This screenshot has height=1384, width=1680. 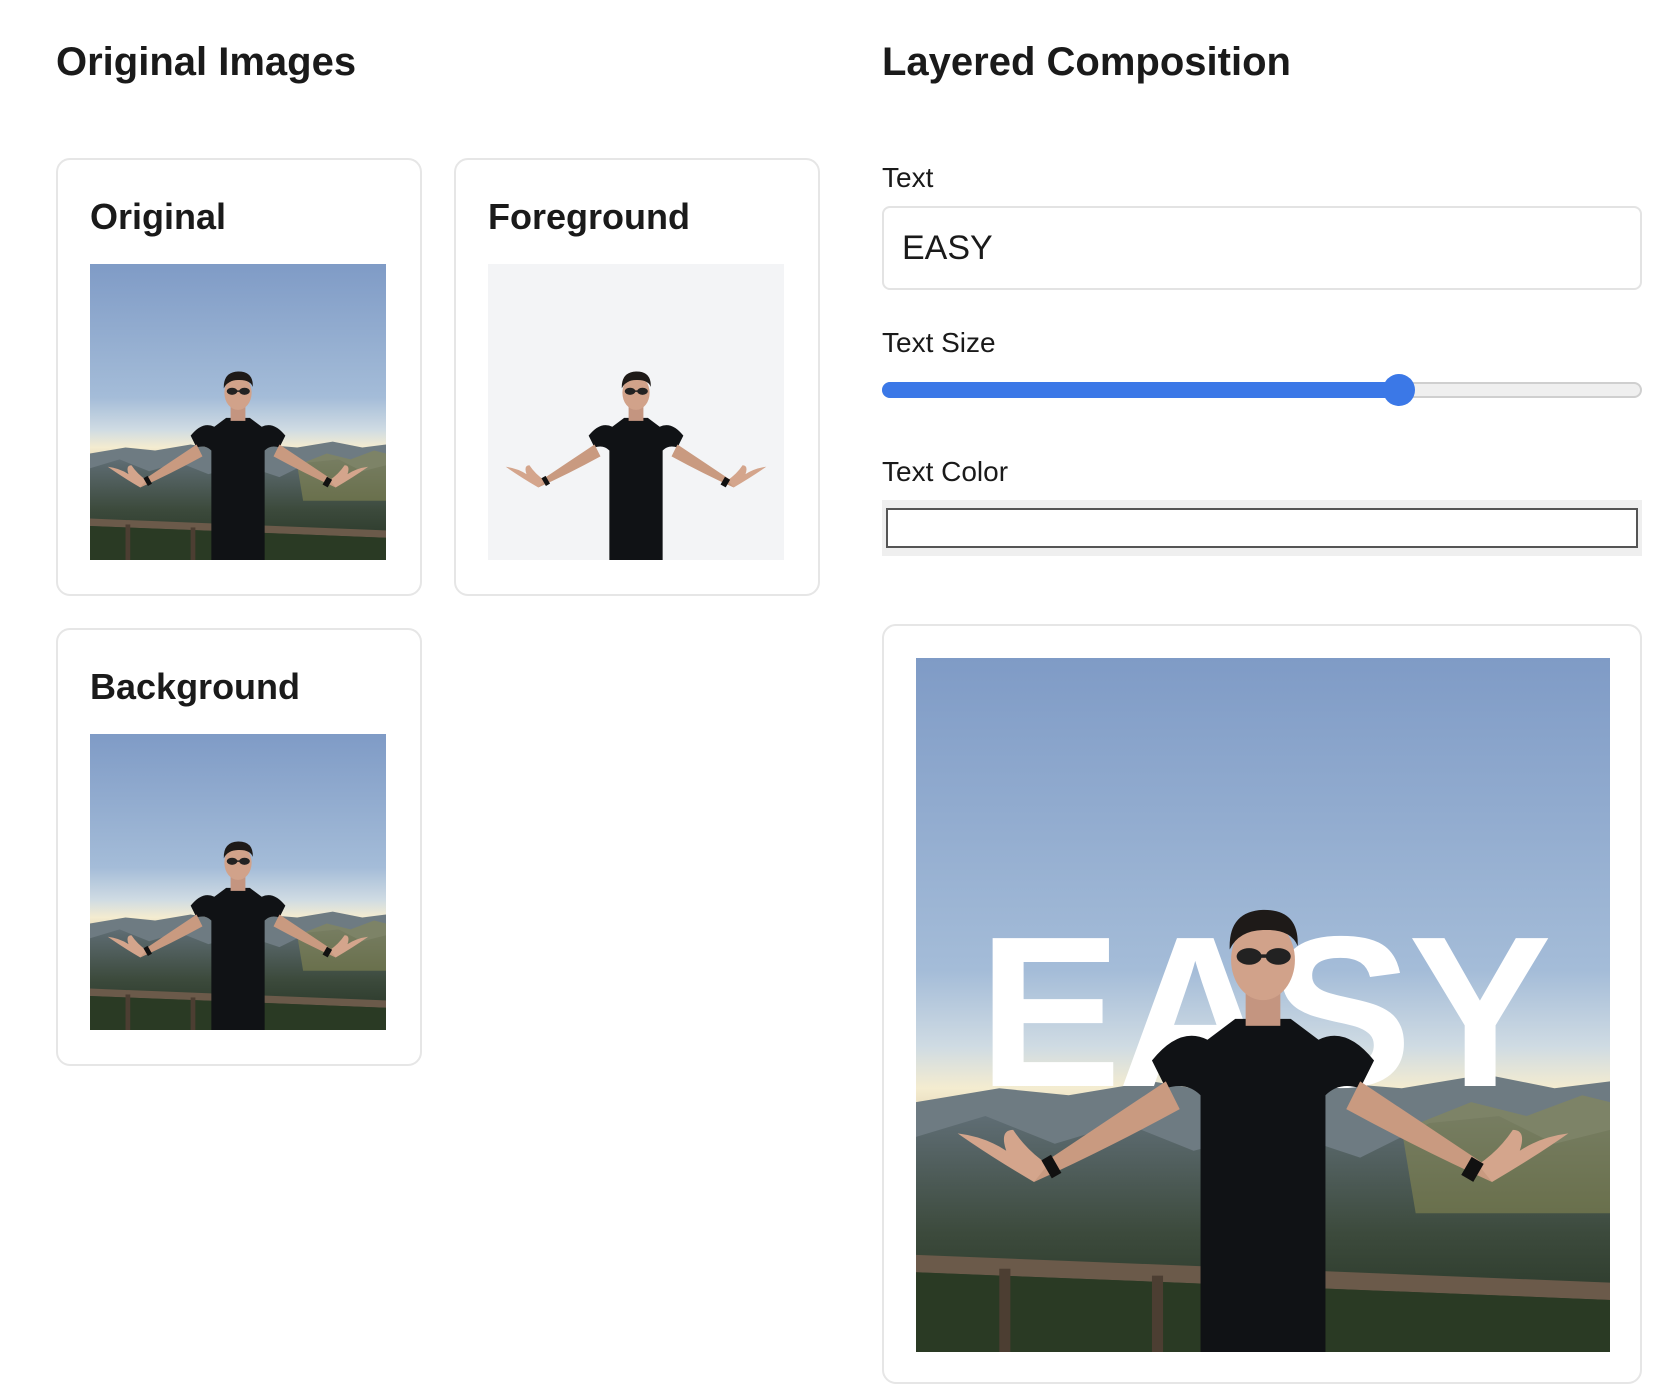 I want to click on background-card-title: Background, so click(x=195, y=686).